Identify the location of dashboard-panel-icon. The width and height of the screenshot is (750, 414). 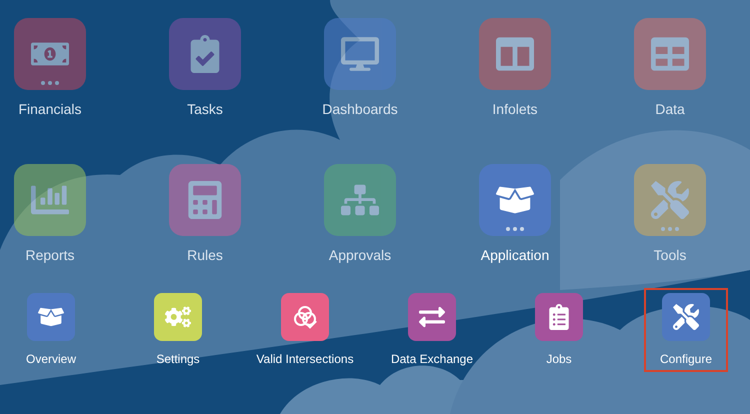
(515, 54).